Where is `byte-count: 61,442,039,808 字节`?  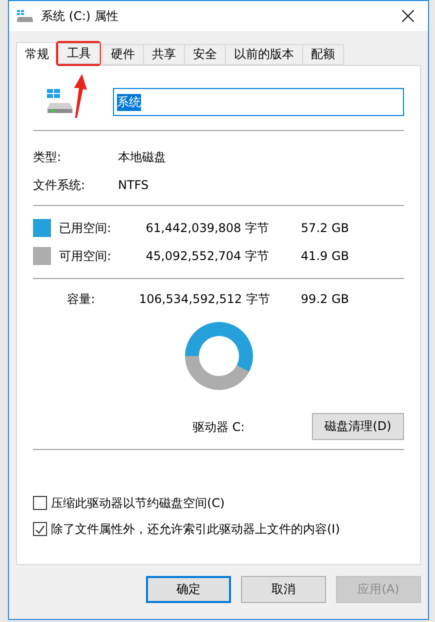
byte-count: 61,442,039,808 字节 is located at coordinates (206, 228).